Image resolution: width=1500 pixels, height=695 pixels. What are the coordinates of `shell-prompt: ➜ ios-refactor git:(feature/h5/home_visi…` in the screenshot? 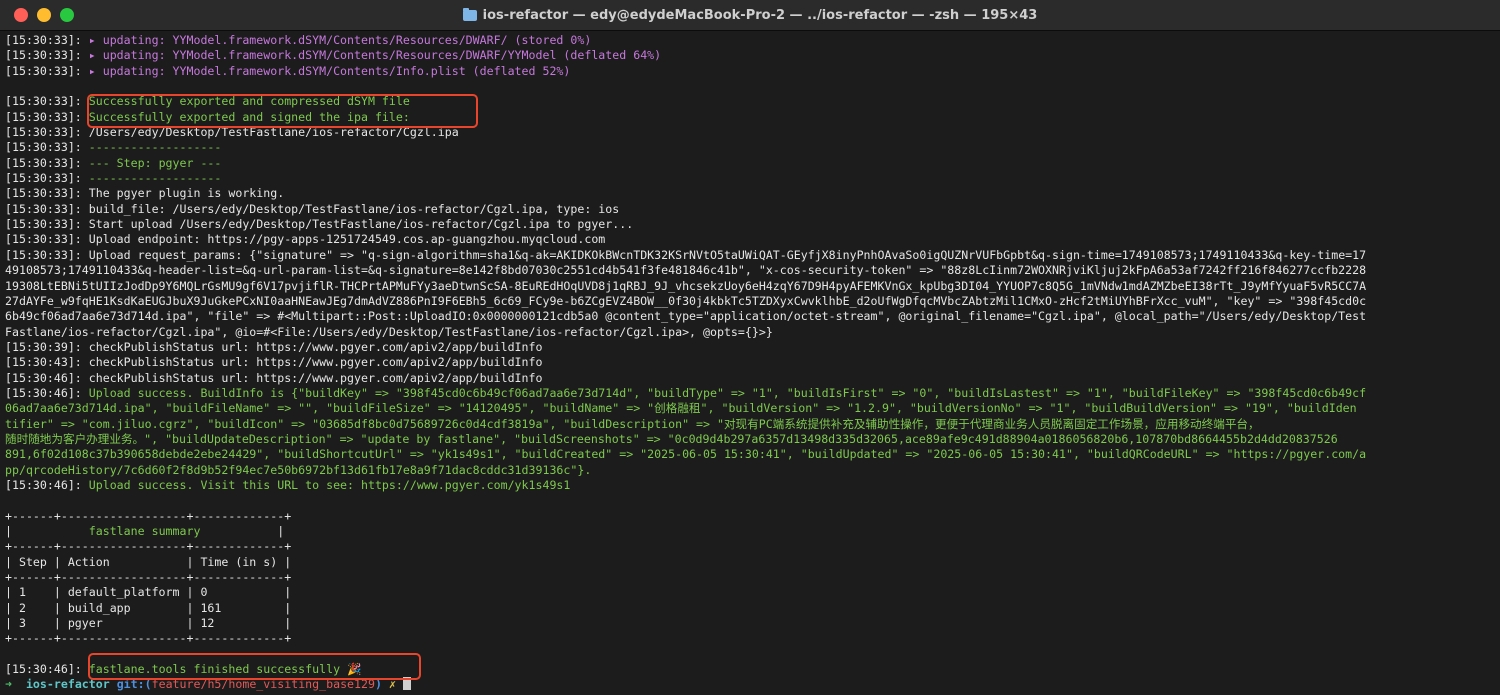 It's located at (750, 684).